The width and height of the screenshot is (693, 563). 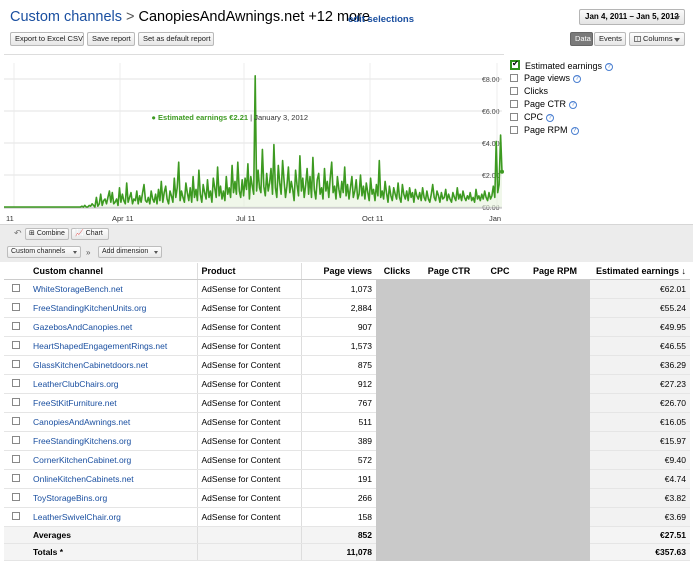 What do you see at coordinates (632, 17) in the screenshot?
I see `date-range-picker: Jan 4, 2011 – Jan 5, 2012` at bounding box center [632, 17].